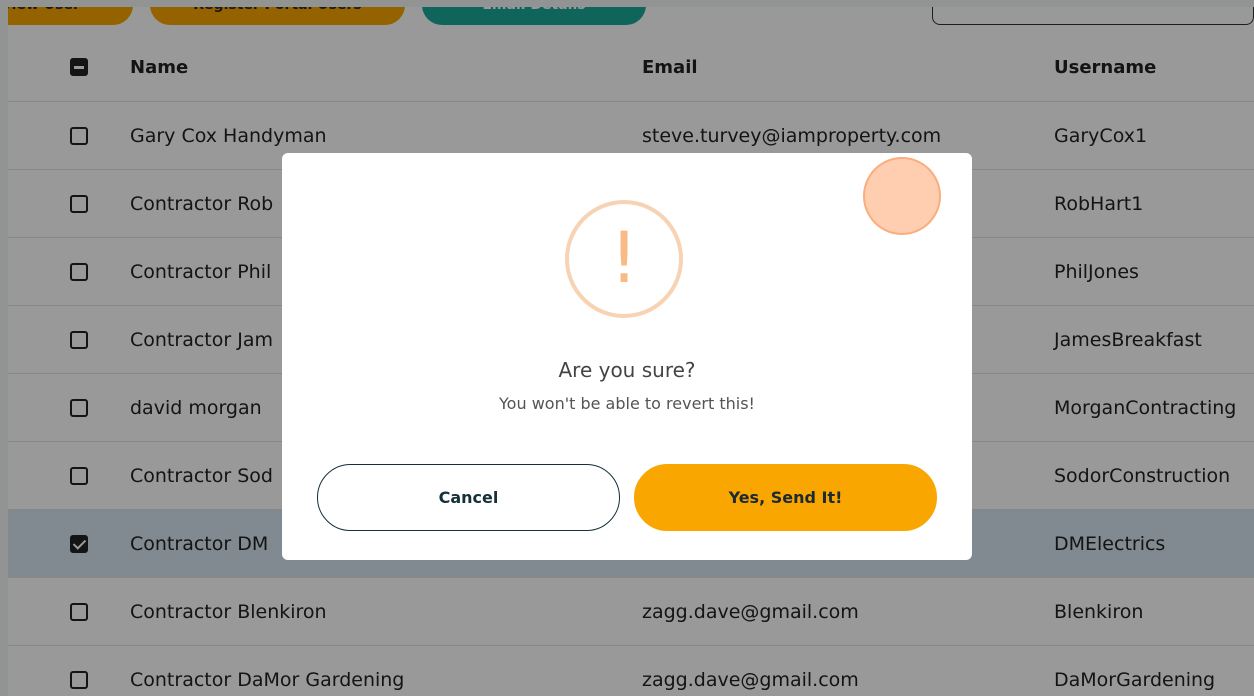 This screenshot has height=696, width=1254. I want to click on exclamation-icon: !, so click(624, 258).